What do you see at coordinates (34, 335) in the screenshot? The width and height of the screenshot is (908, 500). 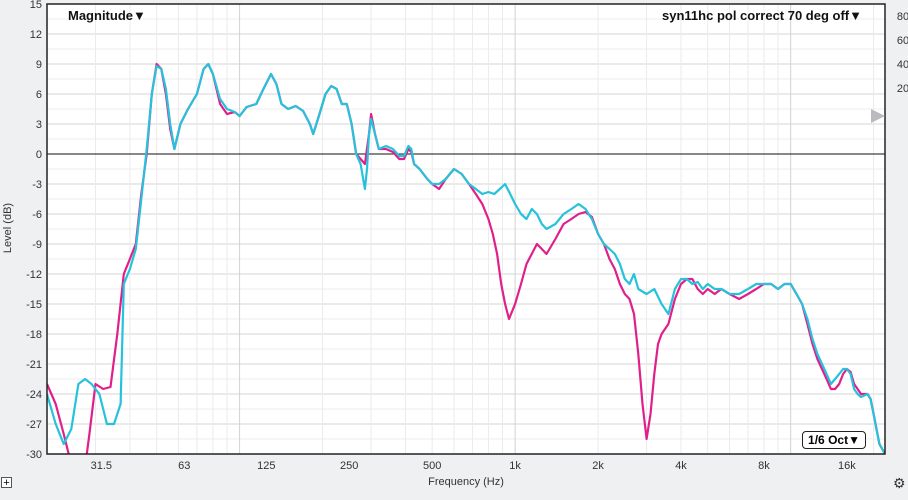 I see `y-tick-label: -18` at bounding box center [34, 335].